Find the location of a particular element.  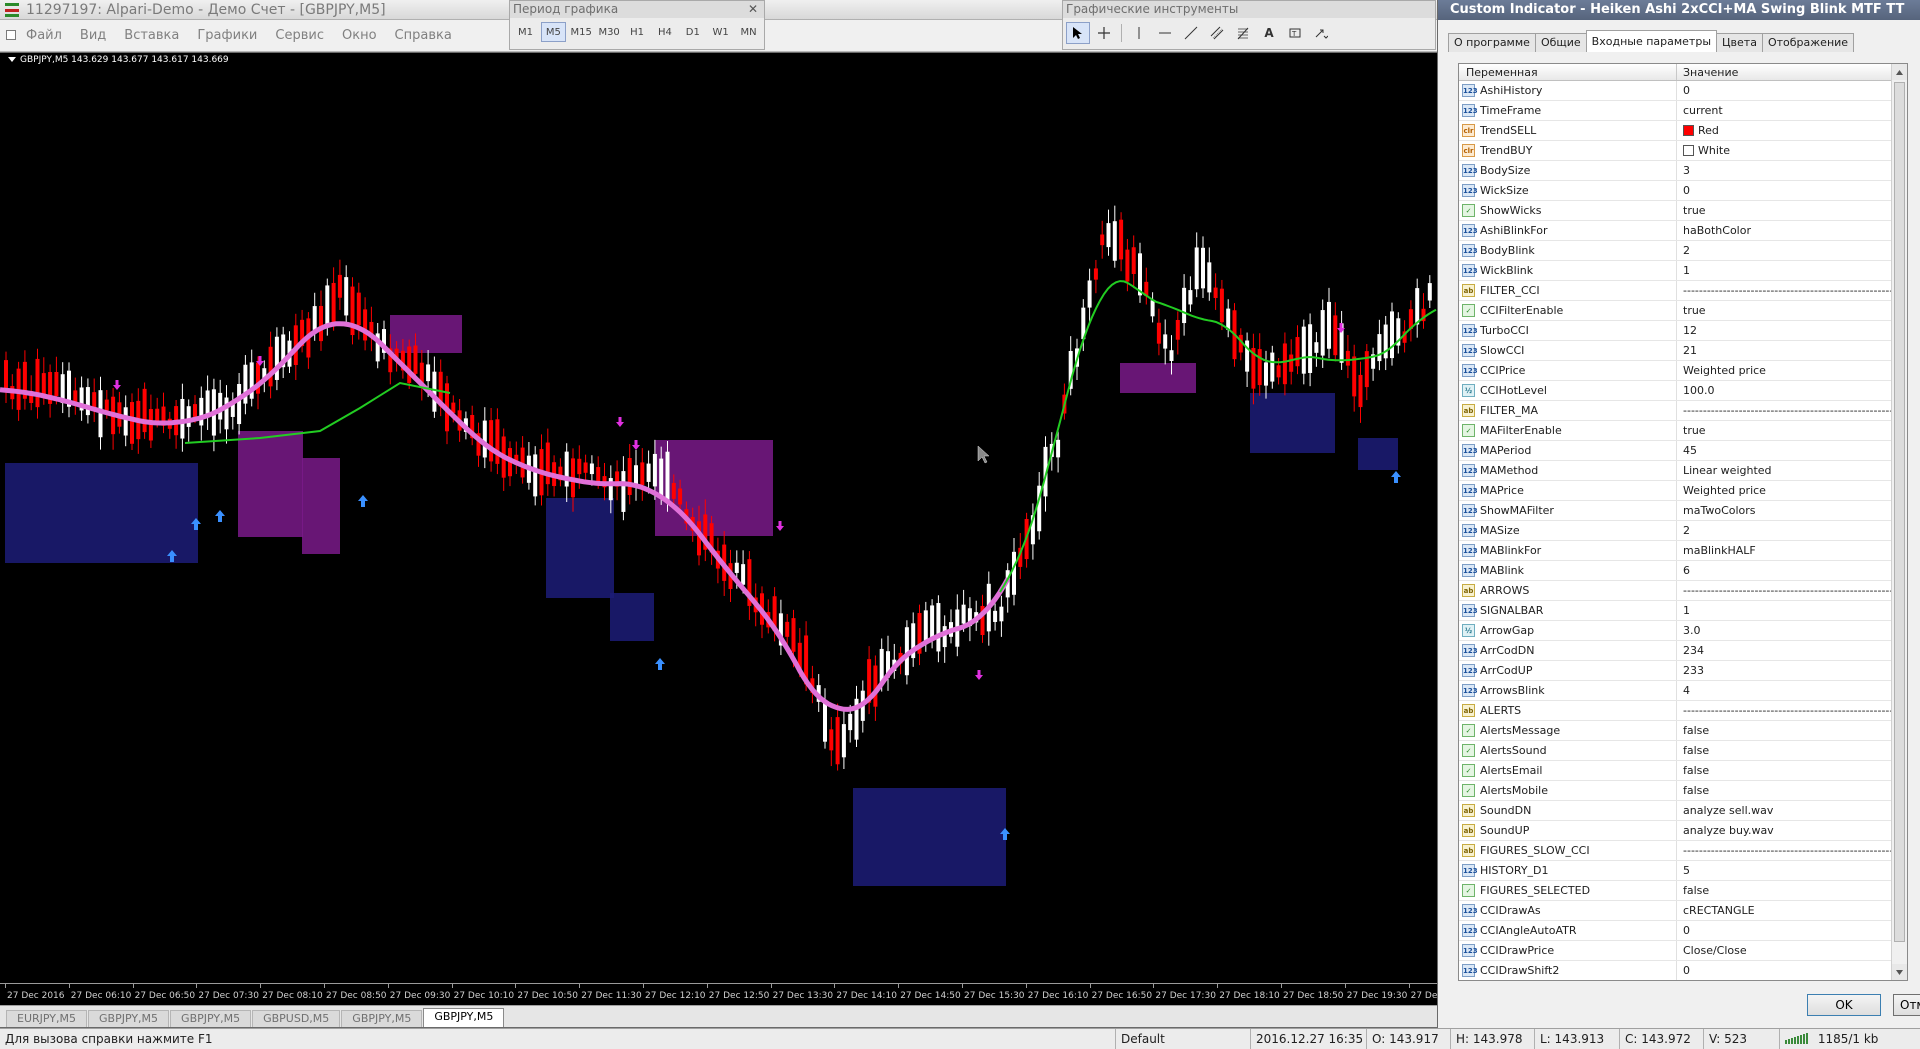

vertical-line-icon is located at coordinates (1139, 33).